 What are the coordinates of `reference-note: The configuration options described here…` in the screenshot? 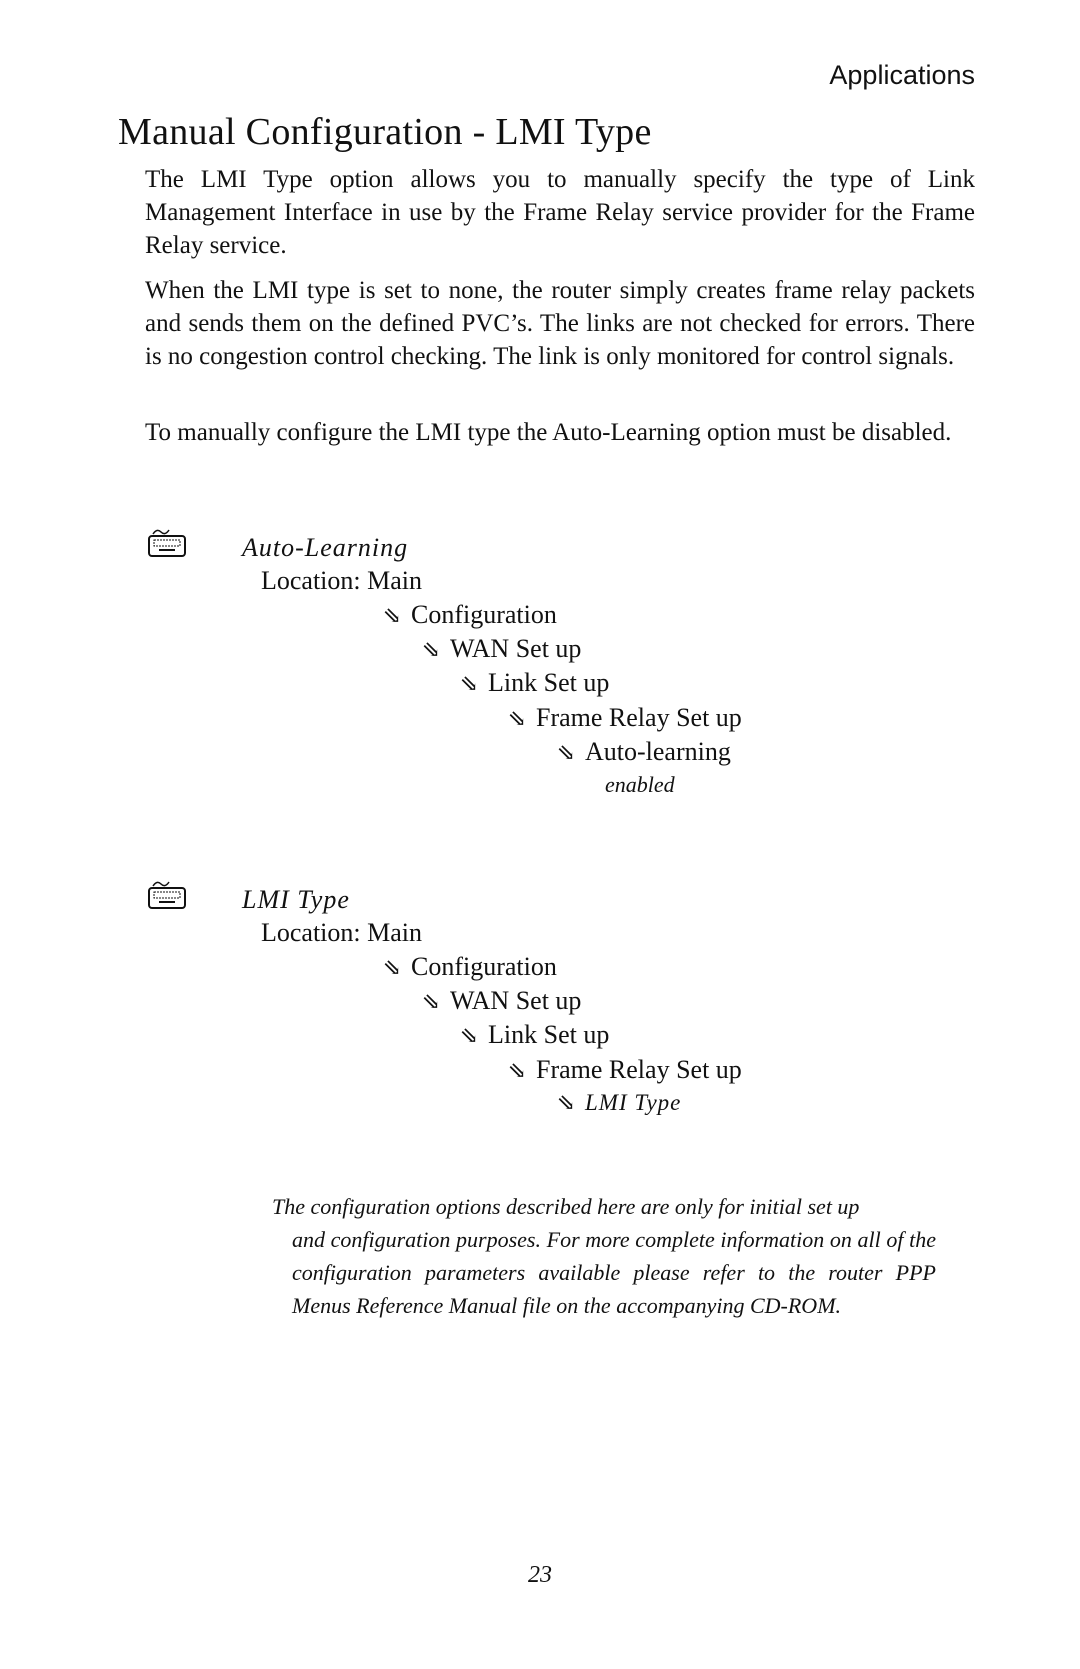 It's located at (604, 1256).